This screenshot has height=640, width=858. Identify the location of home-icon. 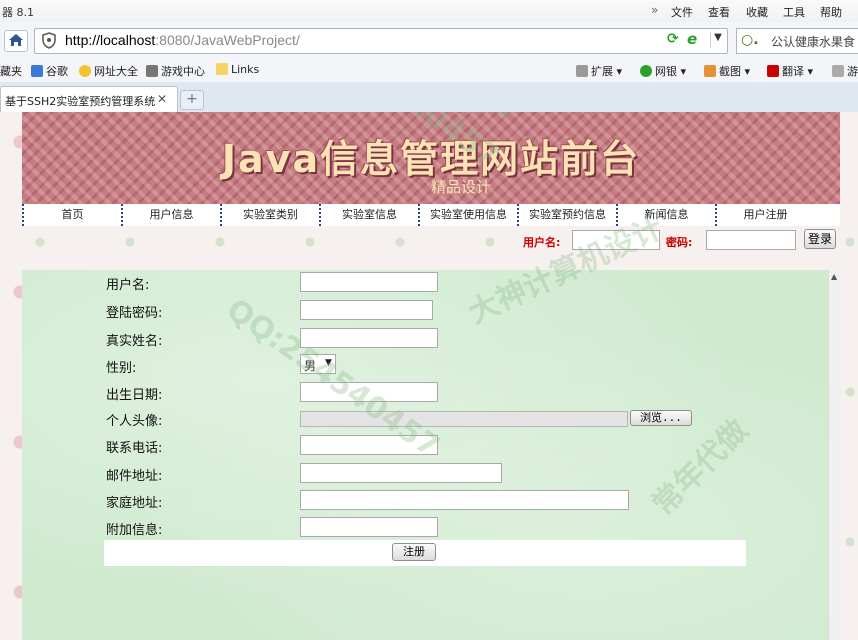
(16, 40).